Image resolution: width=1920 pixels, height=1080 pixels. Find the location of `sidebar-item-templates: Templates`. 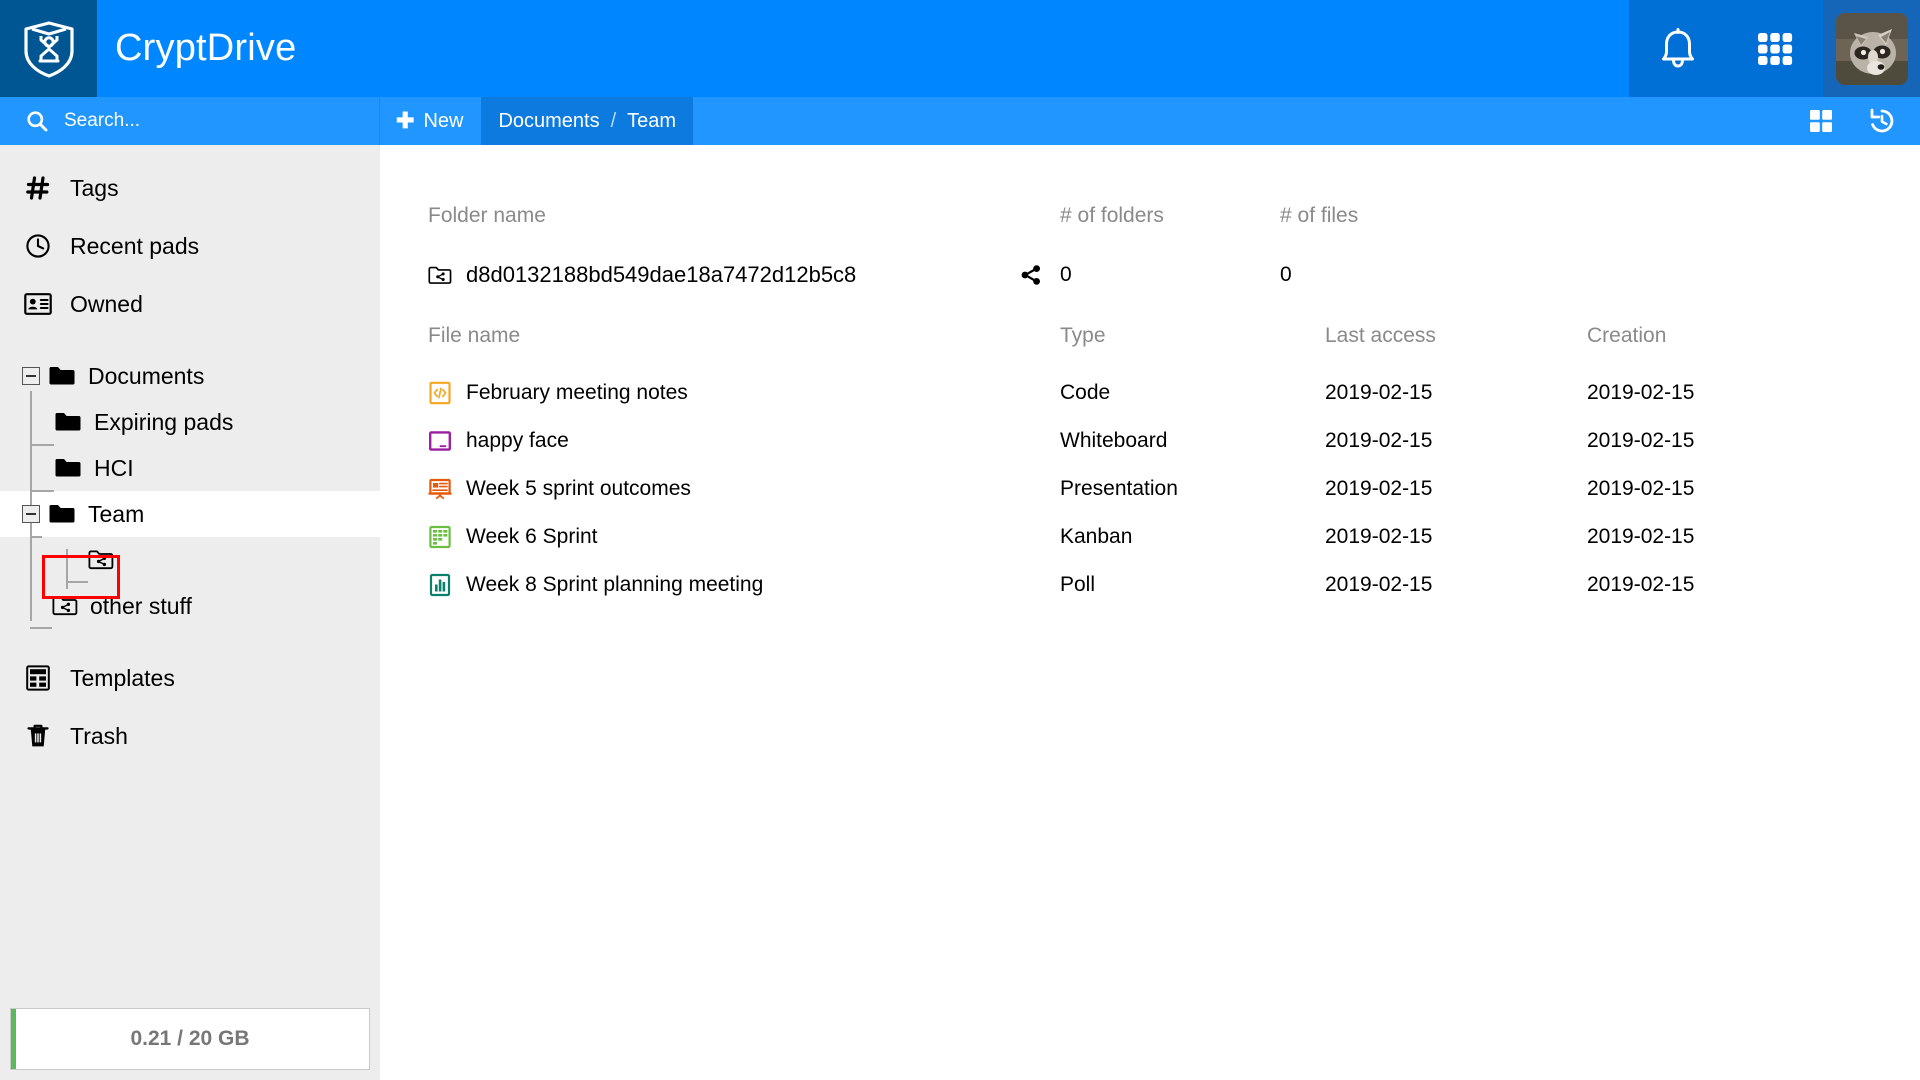

sidebar-item-templates: Templates is located at coordinates (190, 678).